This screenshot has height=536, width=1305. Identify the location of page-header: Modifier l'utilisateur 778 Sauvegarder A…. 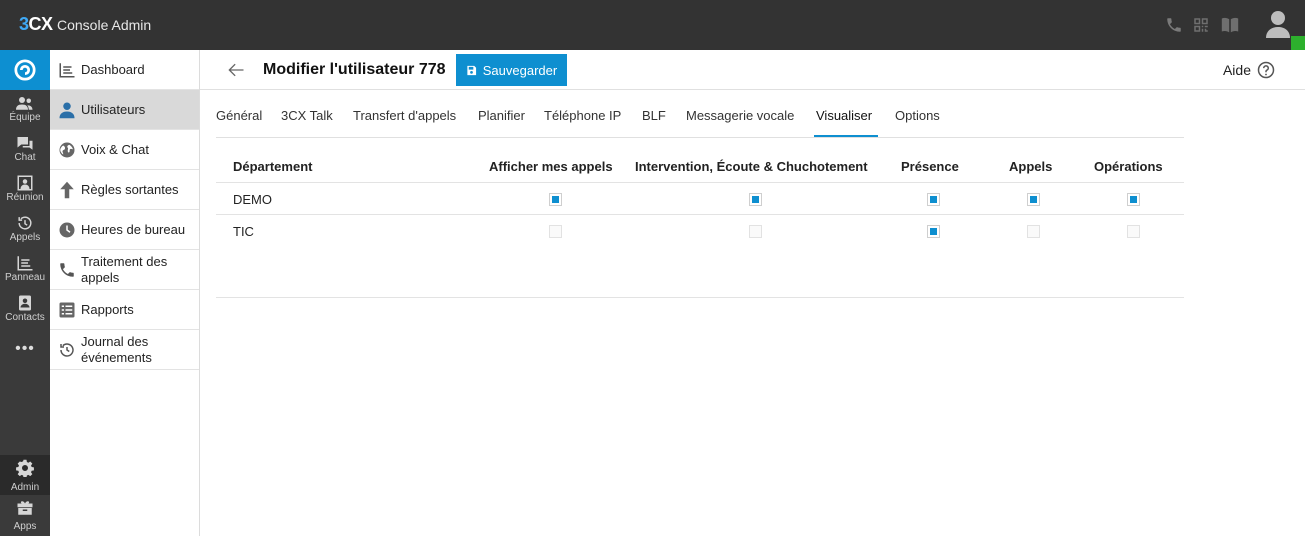
(752, 70).